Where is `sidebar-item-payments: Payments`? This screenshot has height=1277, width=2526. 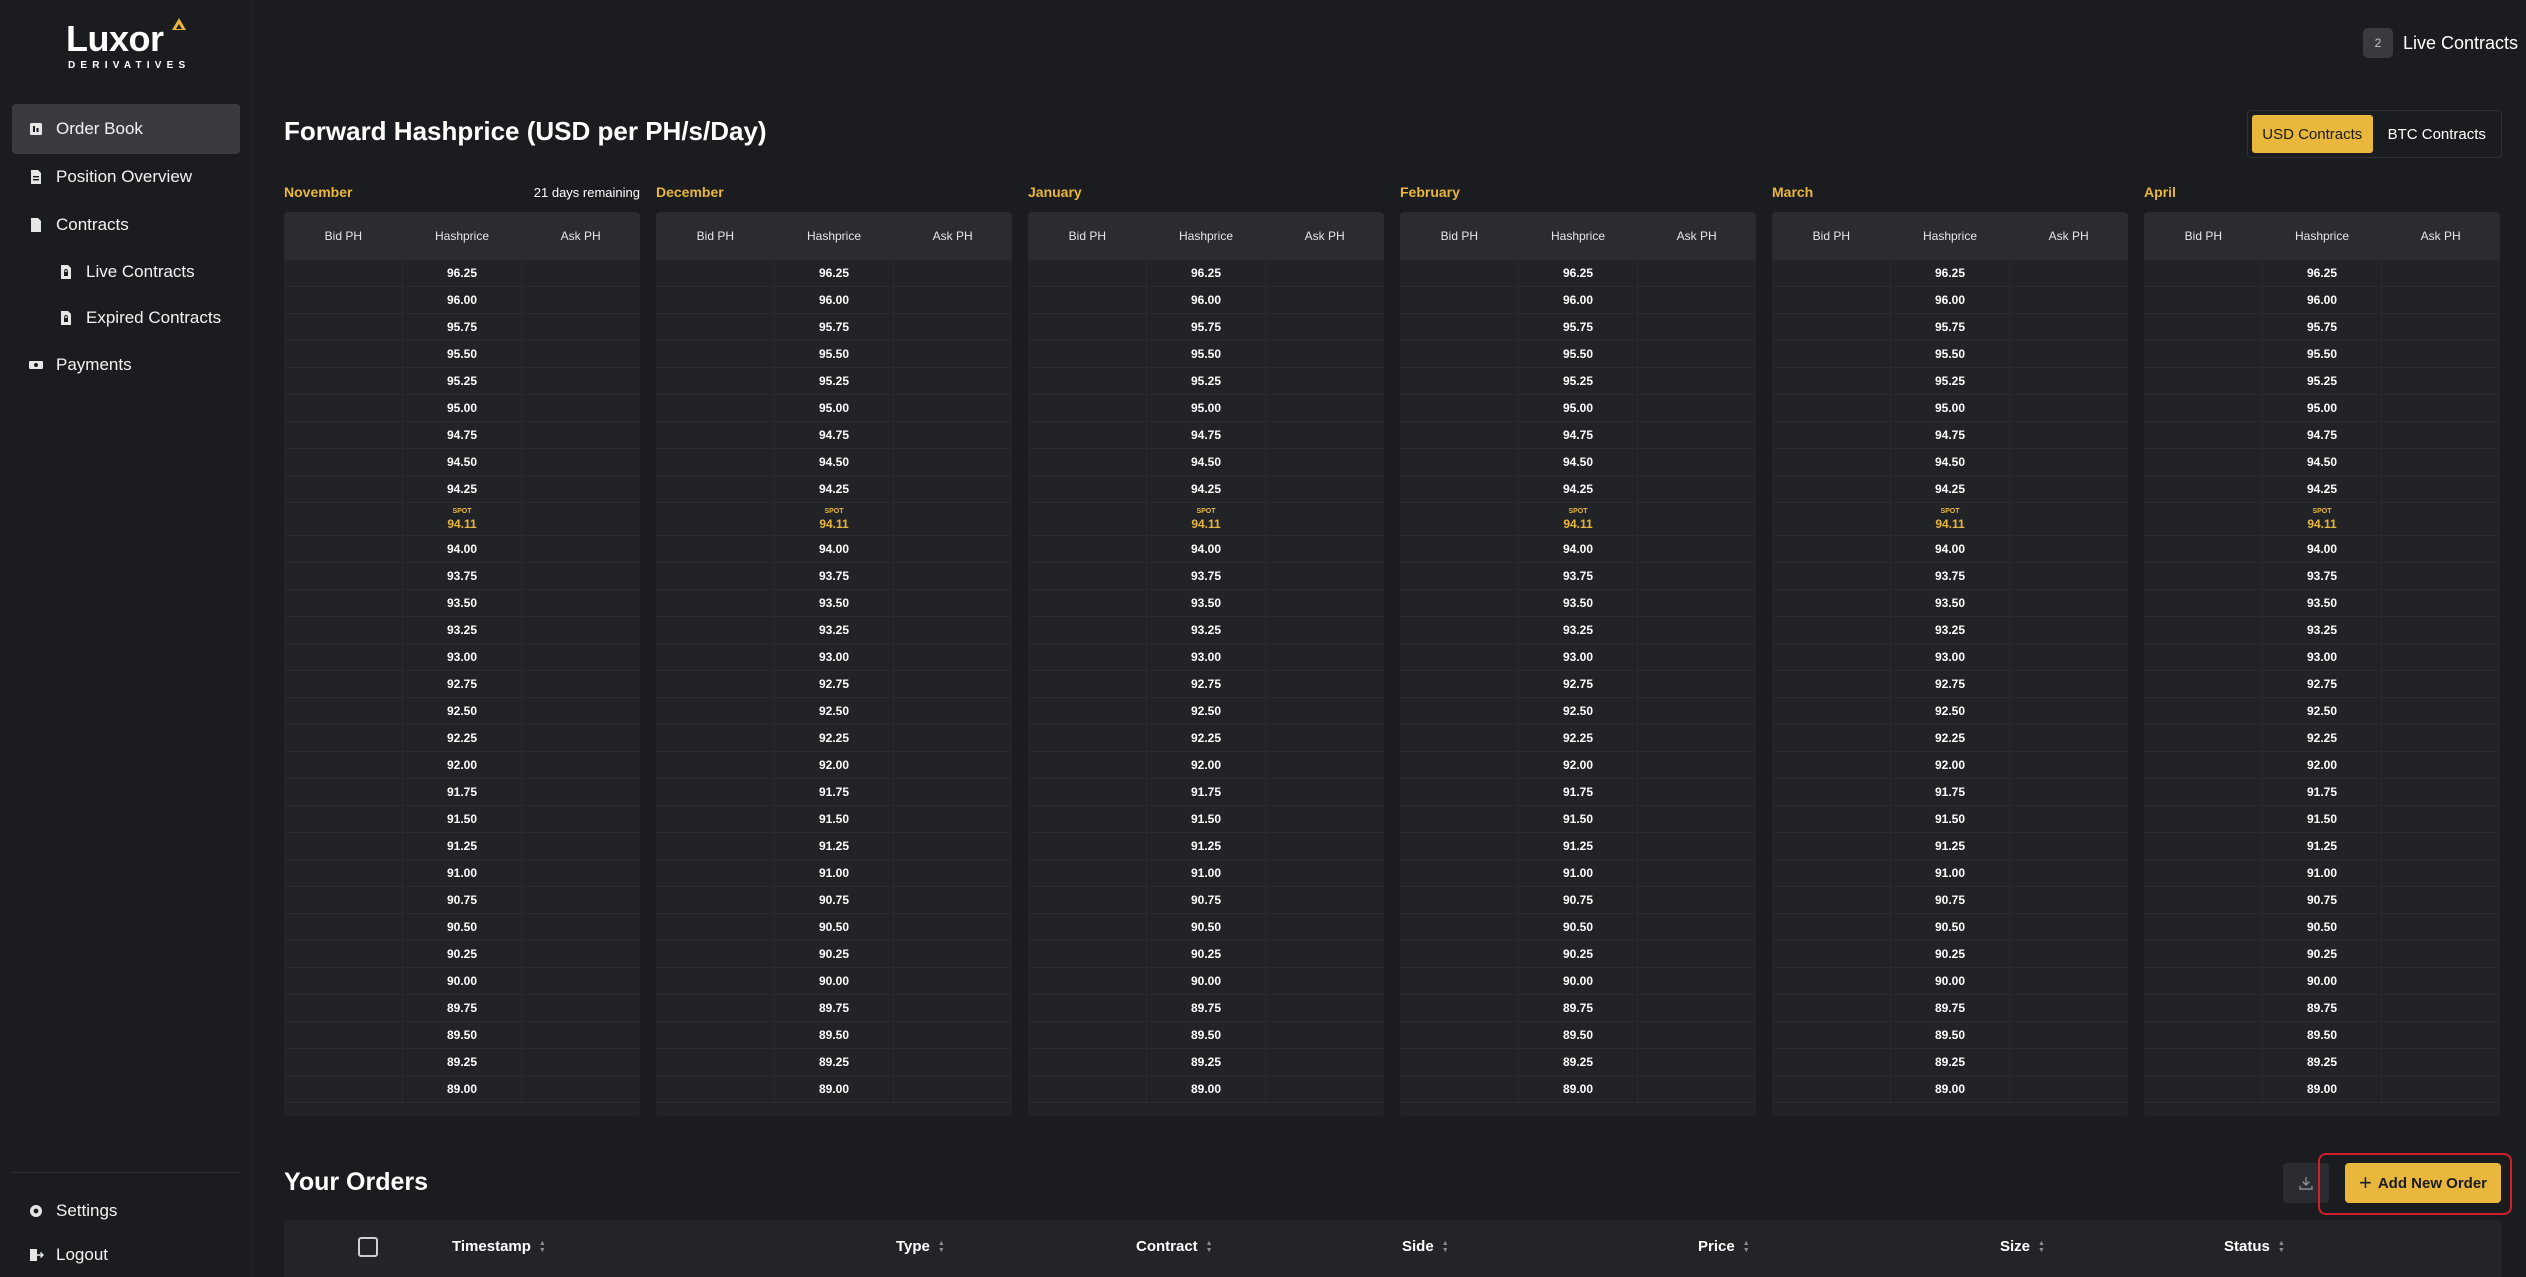
sidebar-item-payments: Payments is located at coordinates (126, 365).